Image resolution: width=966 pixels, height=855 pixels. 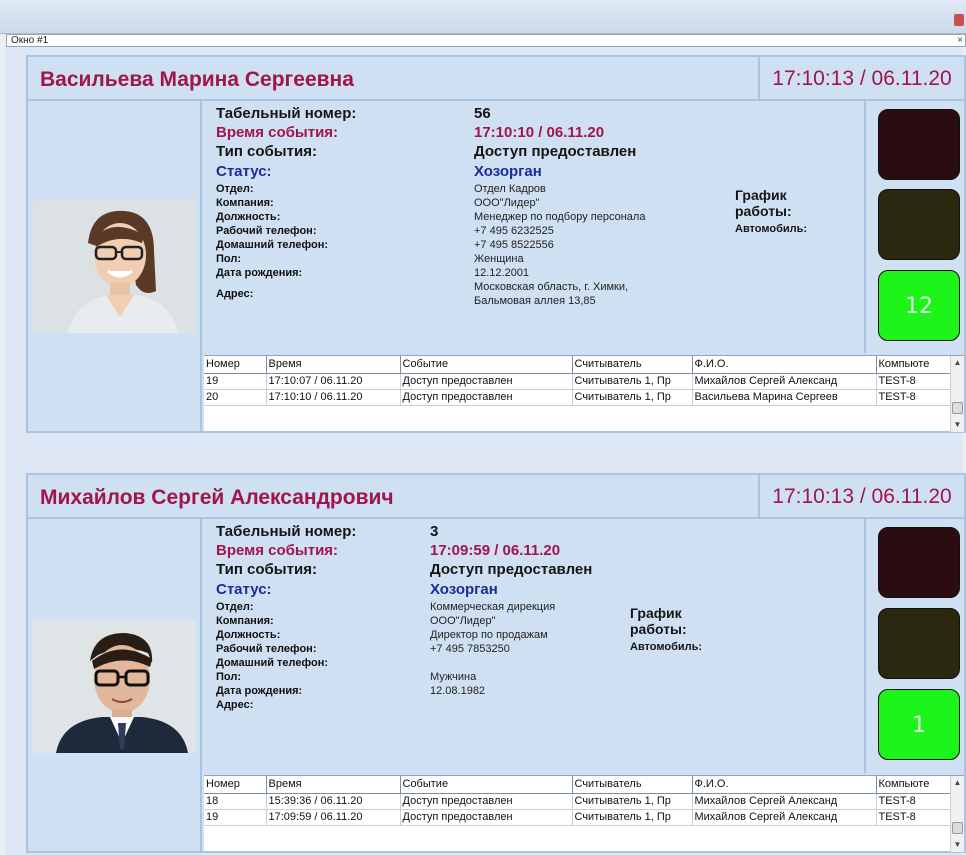 I want to click on car-label: Автомобиль:, so click(x=666, y=647).